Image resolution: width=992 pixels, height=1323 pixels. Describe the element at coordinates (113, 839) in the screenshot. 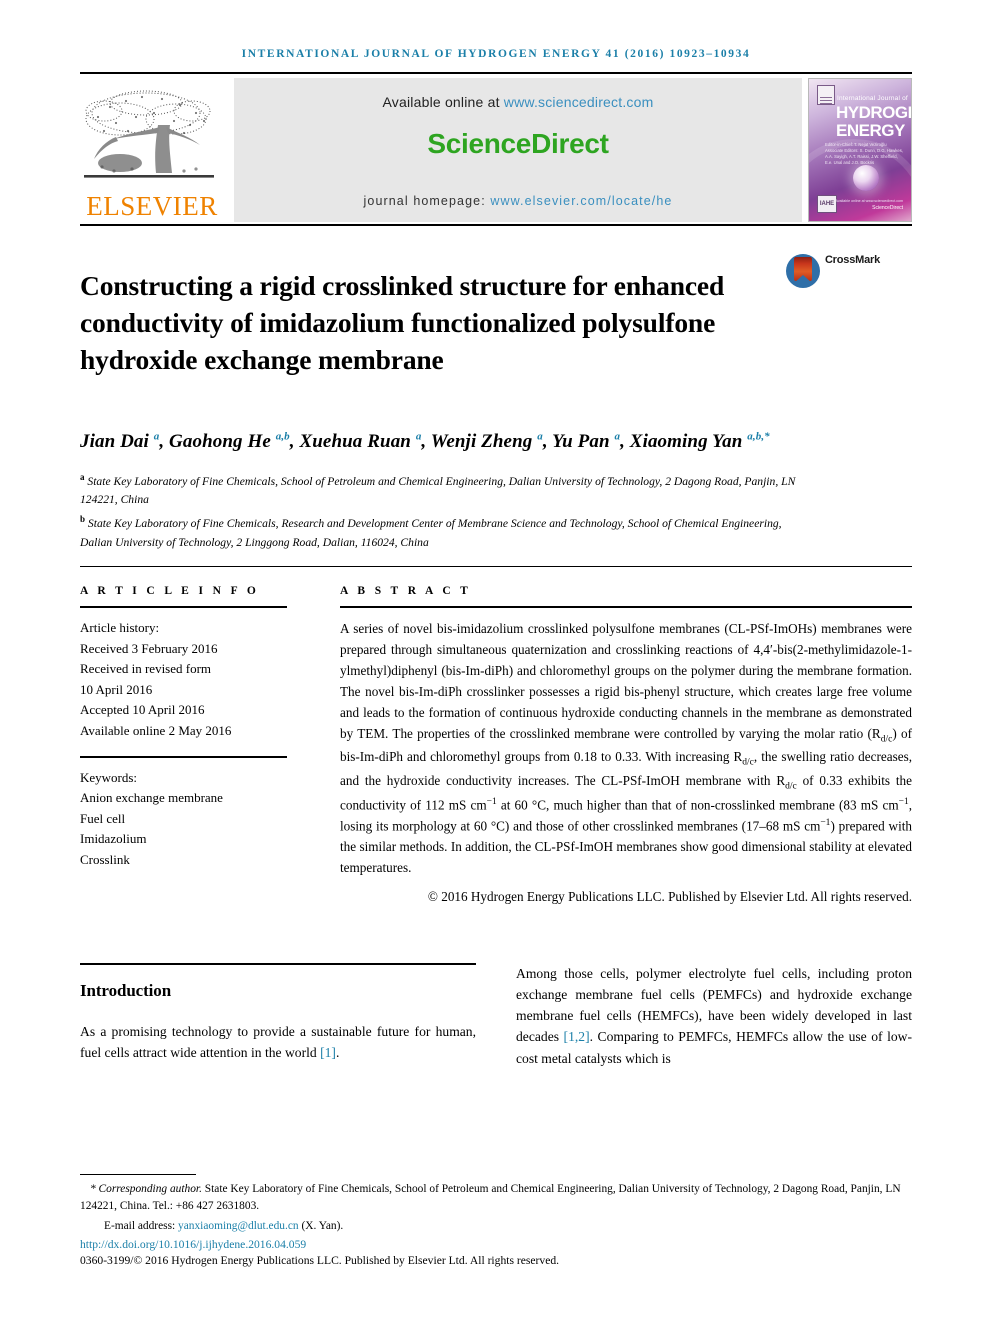

I see `keyword-item: Imidazolium` at that location.